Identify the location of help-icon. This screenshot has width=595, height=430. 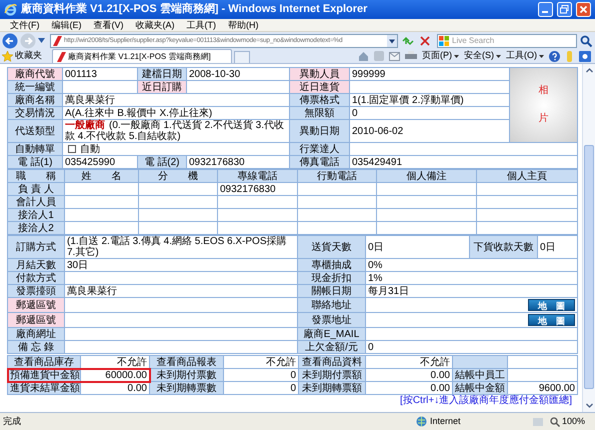
(554, 56).